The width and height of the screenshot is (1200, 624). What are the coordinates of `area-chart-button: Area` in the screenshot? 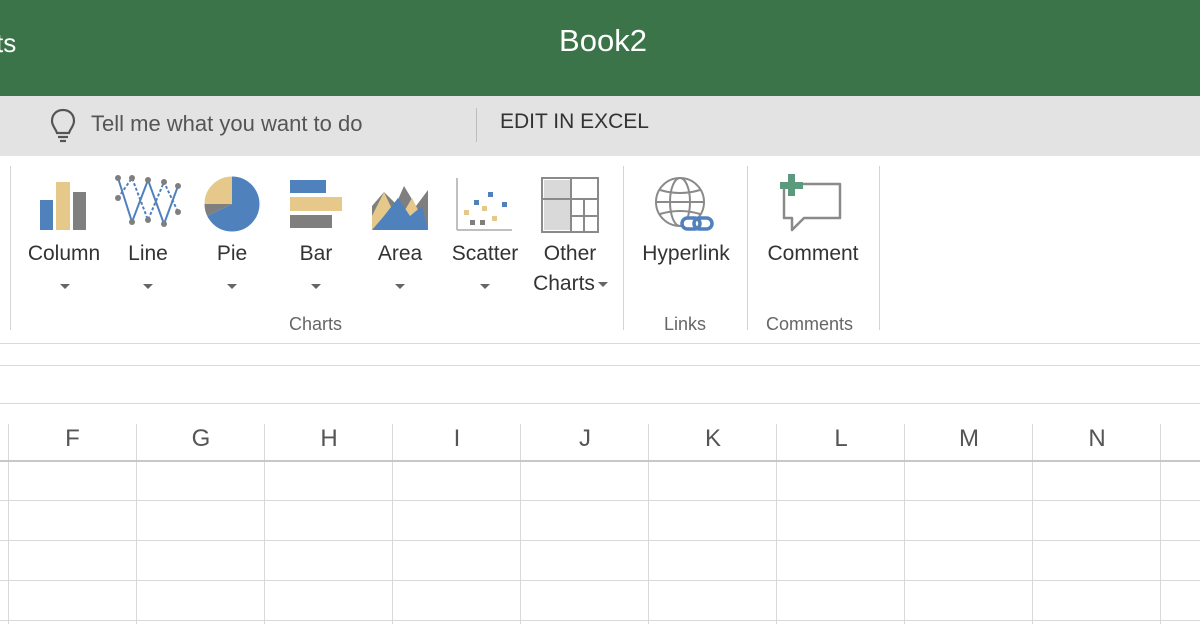 It's located at (400, 235).